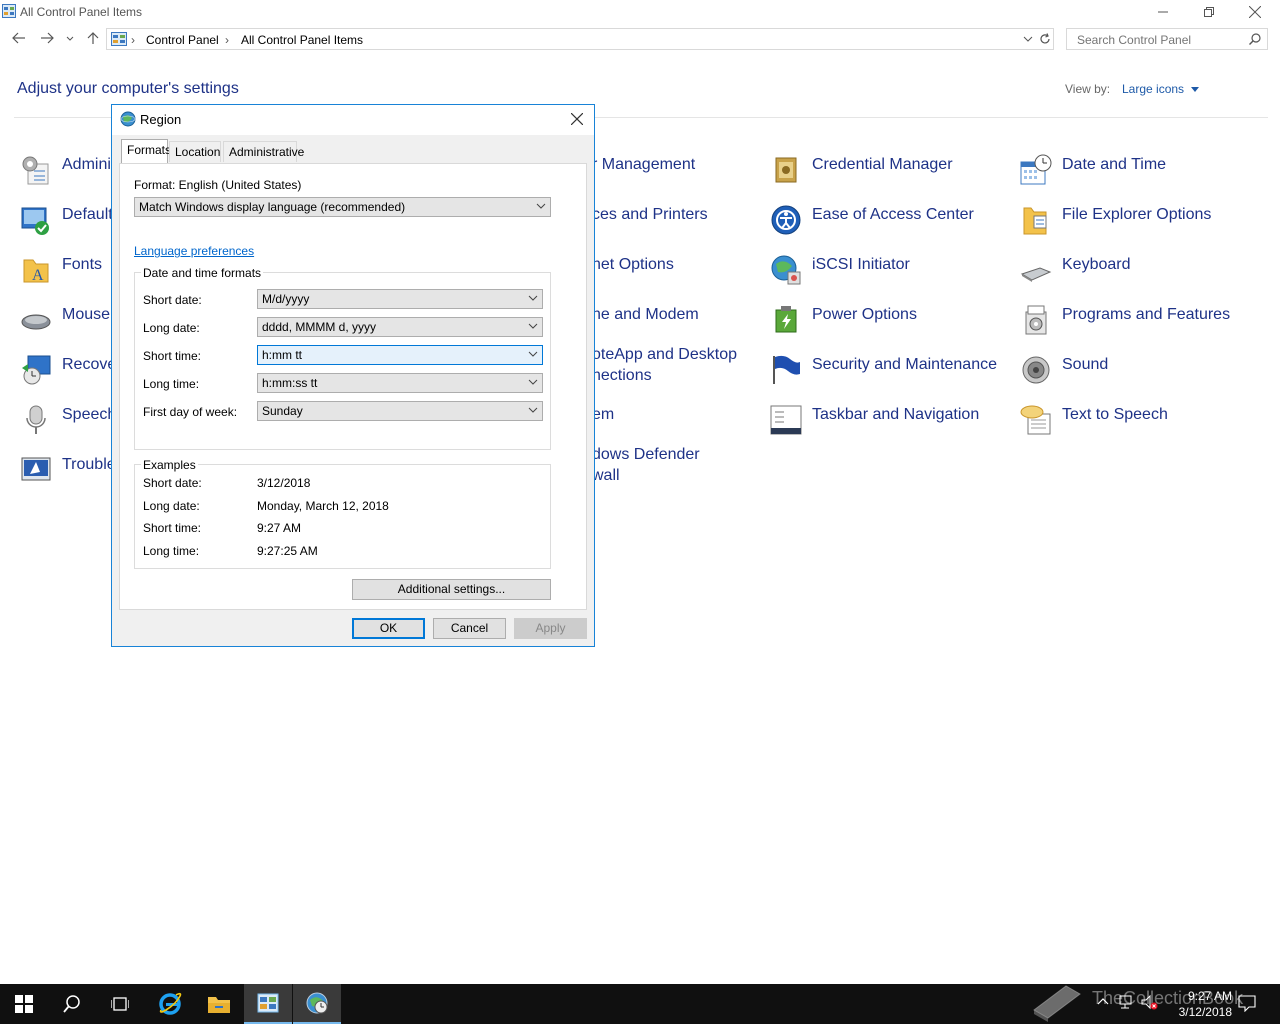 This screenshot has width=1280, height=1024. I want to click on breadcrumb-all-items: All Control Panel Items, so click(302, 40).